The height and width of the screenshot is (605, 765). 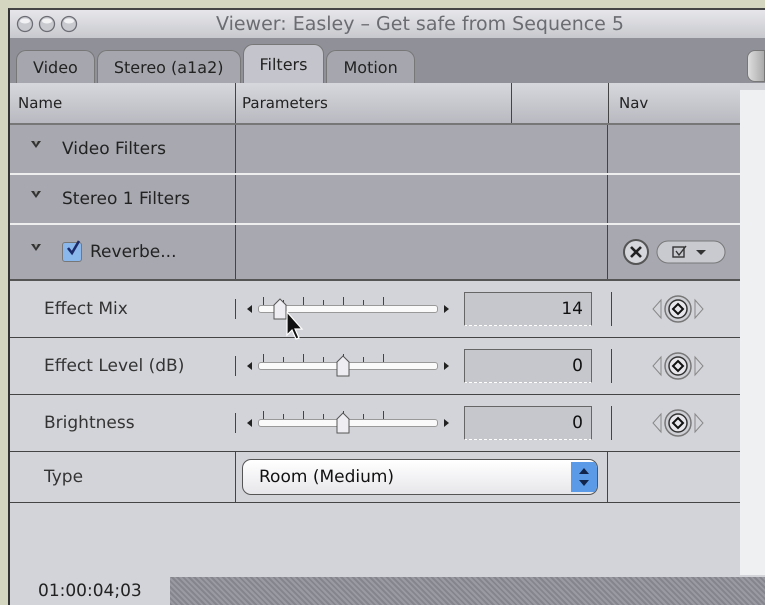 What do you see at coordinates (528, 309) in the screenshot?
I see `value-field: 14` at bounding box center [528, 309].